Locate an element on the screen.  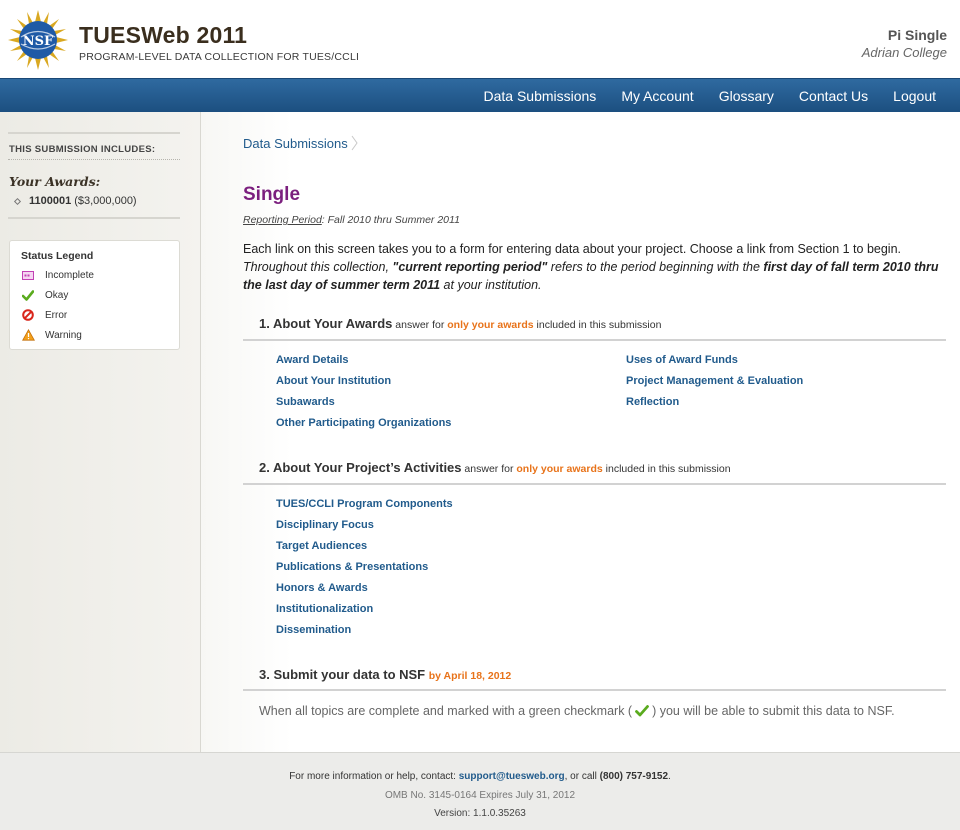
legend-item-error: Error is located at coordinates (100, 315).